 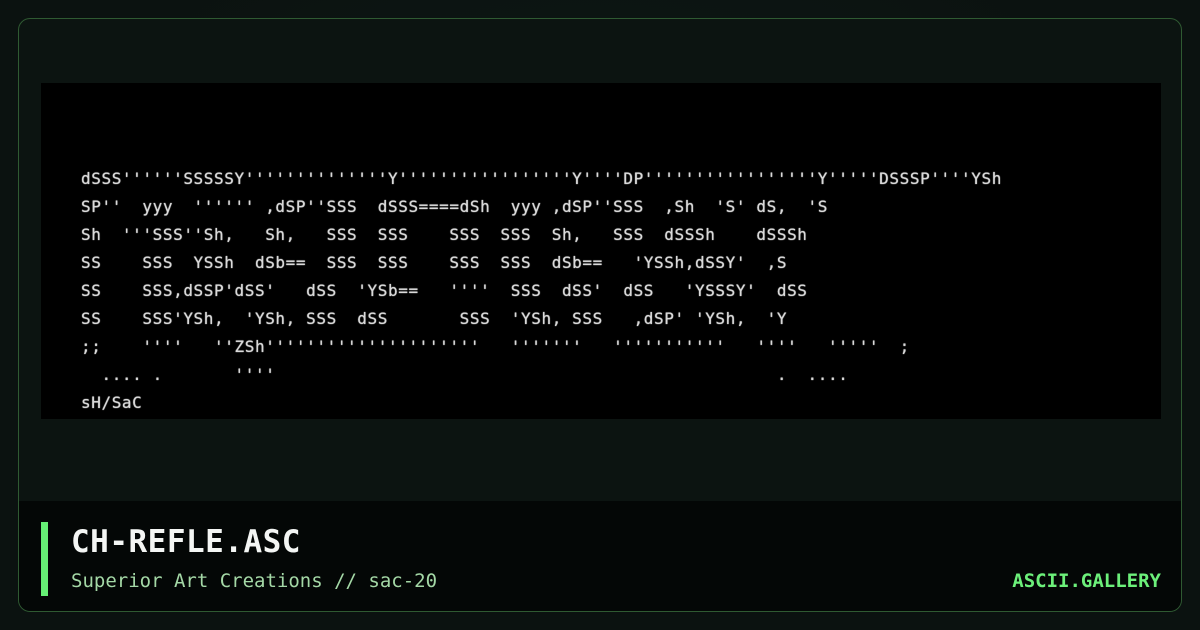 What do you see at coordinates (254, 581) in the screenshot?
I see `artist-subtitle: Superior Art Creations // sac-20` at bounding box center [254, 581].